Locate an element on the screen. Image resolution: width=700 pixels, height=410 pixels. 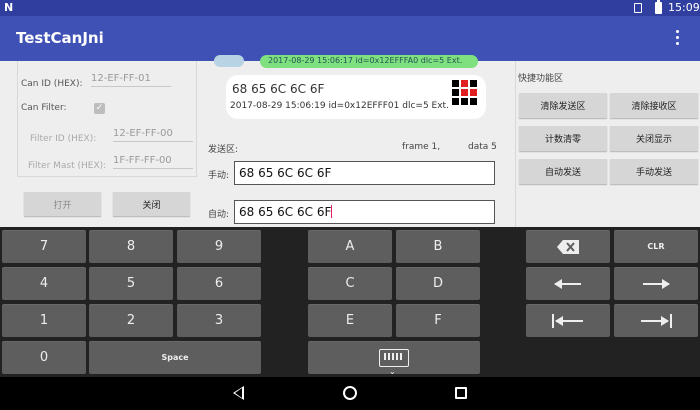
key-left is located at coordinates (568, 283).